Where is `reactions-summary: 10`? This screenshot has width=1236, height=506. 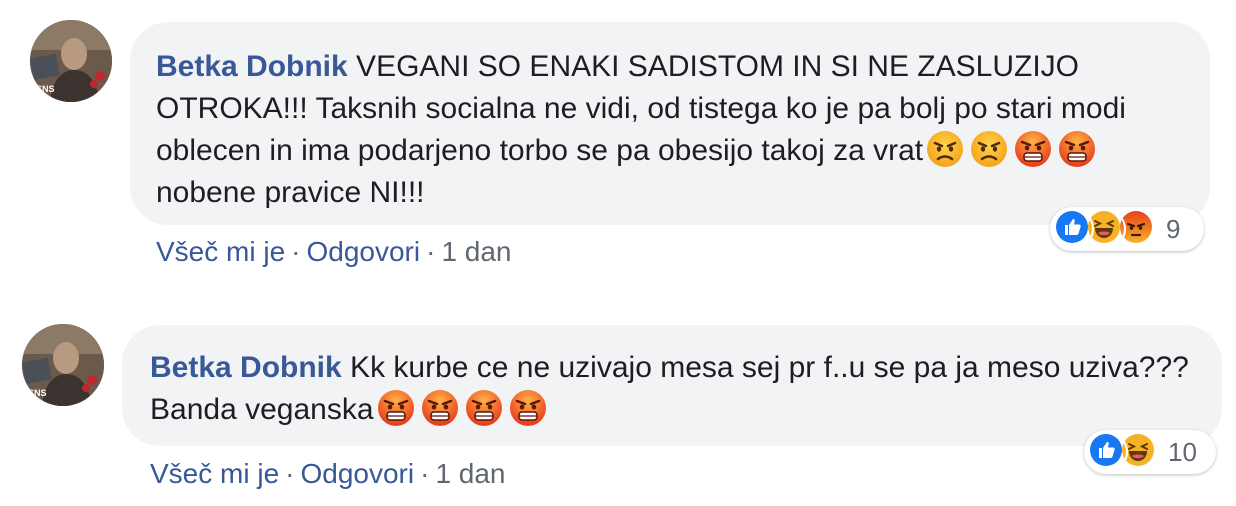
reactions-summary: 10 is located at coordinates (1150, 452).